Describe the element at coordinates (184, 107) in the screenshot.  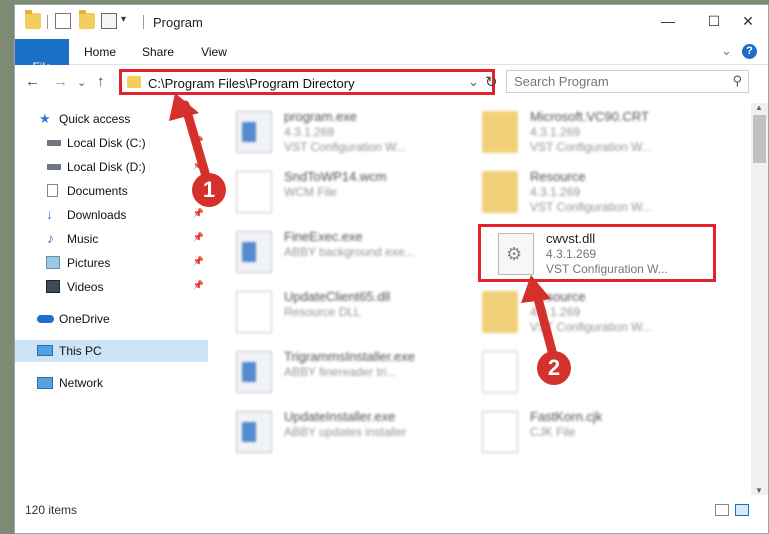
I see `arrow-1-head` at that location.